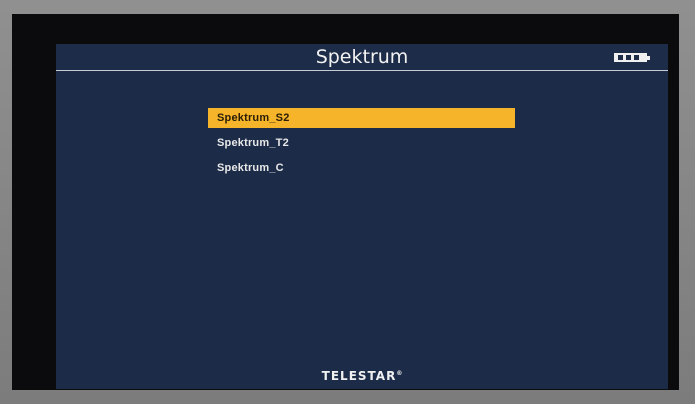  I want to click on menu-item-spektrum-t2: Spektrum_T2, so click(361, 143).